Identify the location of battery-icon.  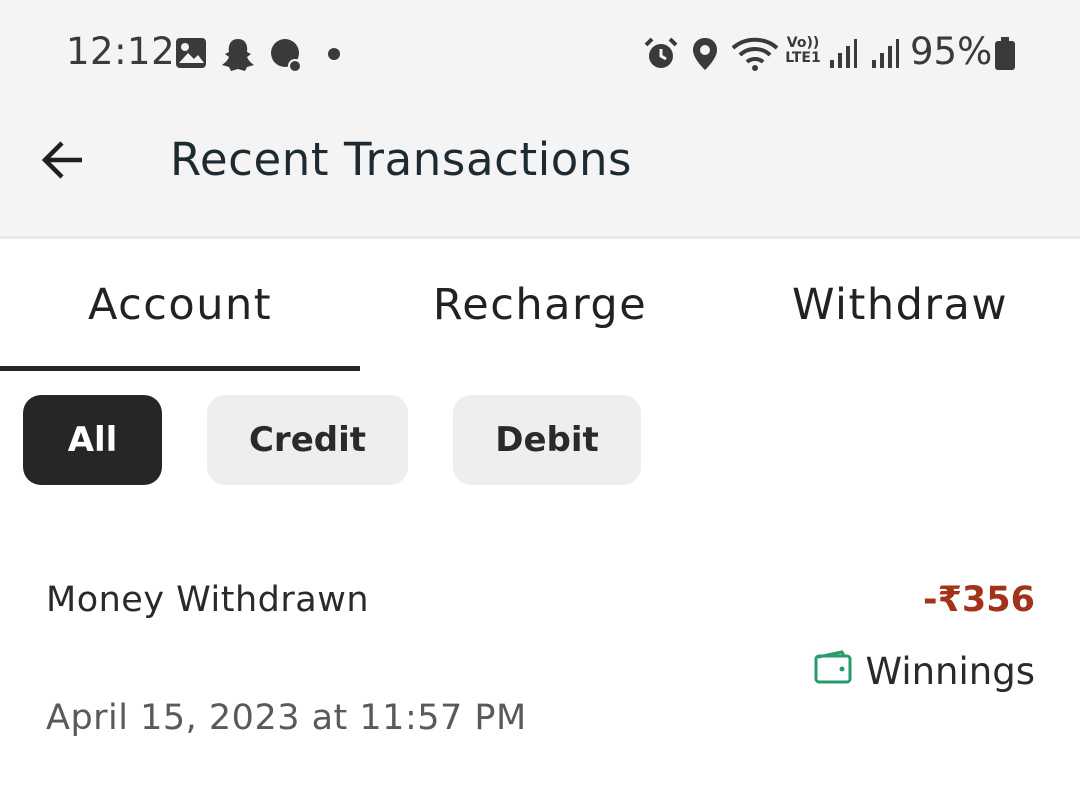
(1005, 56).